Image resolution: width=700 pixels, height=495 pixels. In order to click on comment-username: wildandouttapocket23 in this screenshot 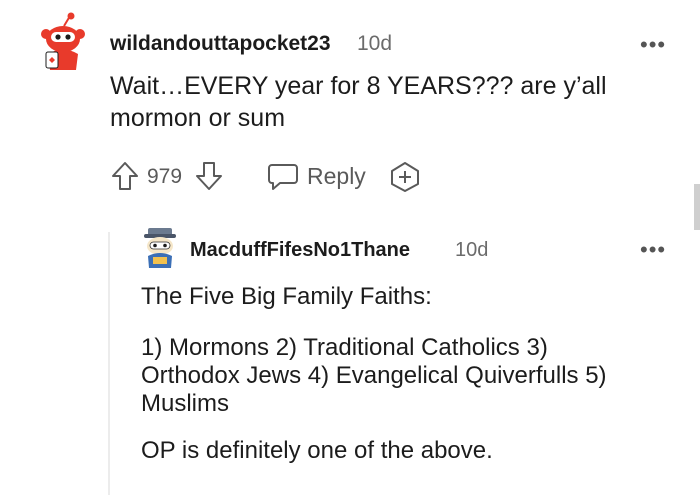, I will do `click(220, 44)`.